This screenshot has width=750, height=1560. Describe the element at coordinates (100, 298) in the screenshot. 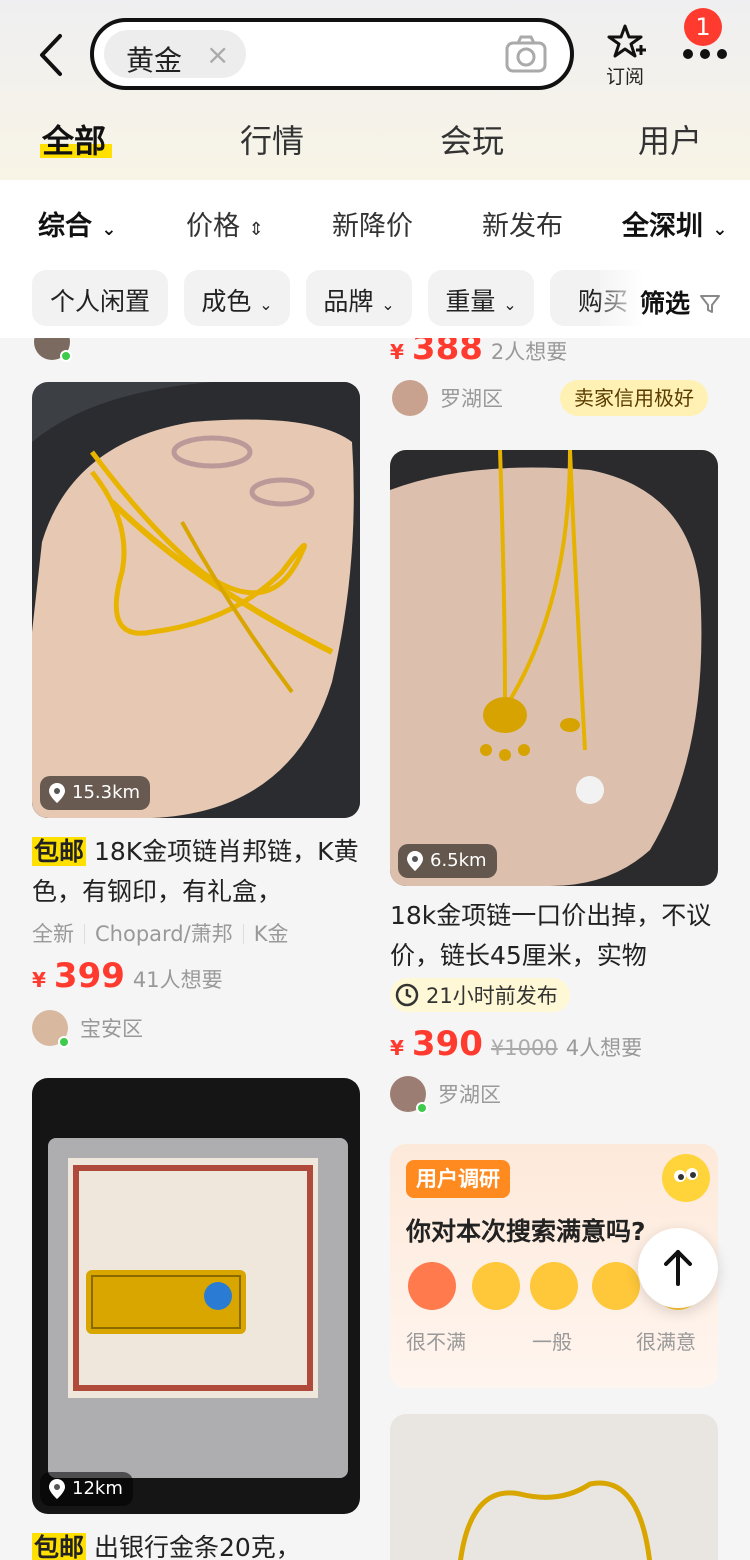

I see `filter-personal-idle: 个人闲置` at that location.